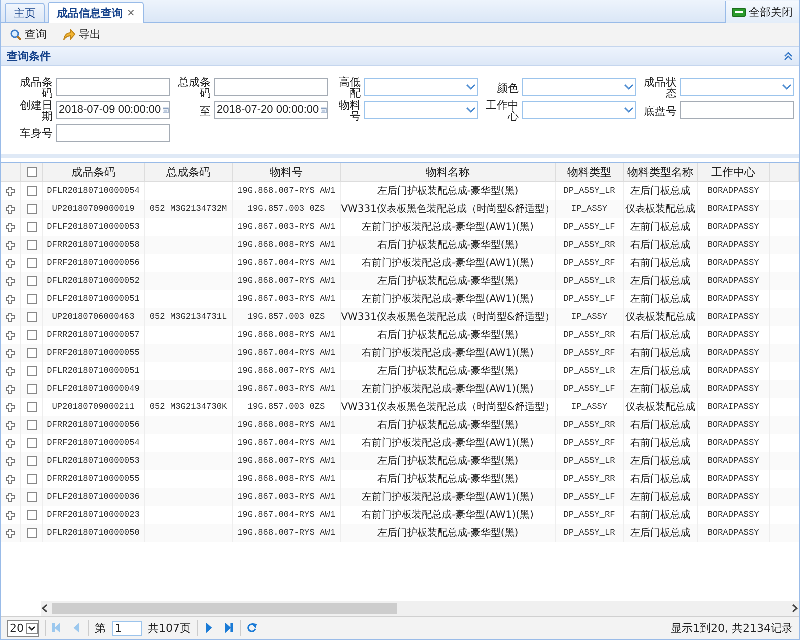 The image size is (800, 640). What do you see at coordinates (349, 88) in the screenshot?
I see `field-label: 高低配` at bounding box center [349, 88].